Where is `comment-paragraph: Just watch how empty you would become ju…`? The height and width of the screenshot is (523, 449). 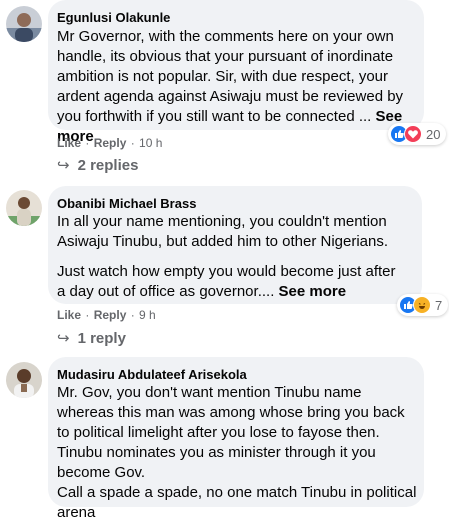 comment-paragraph: Just watch how empty you would become ju… is located at coordinates (232, 282).